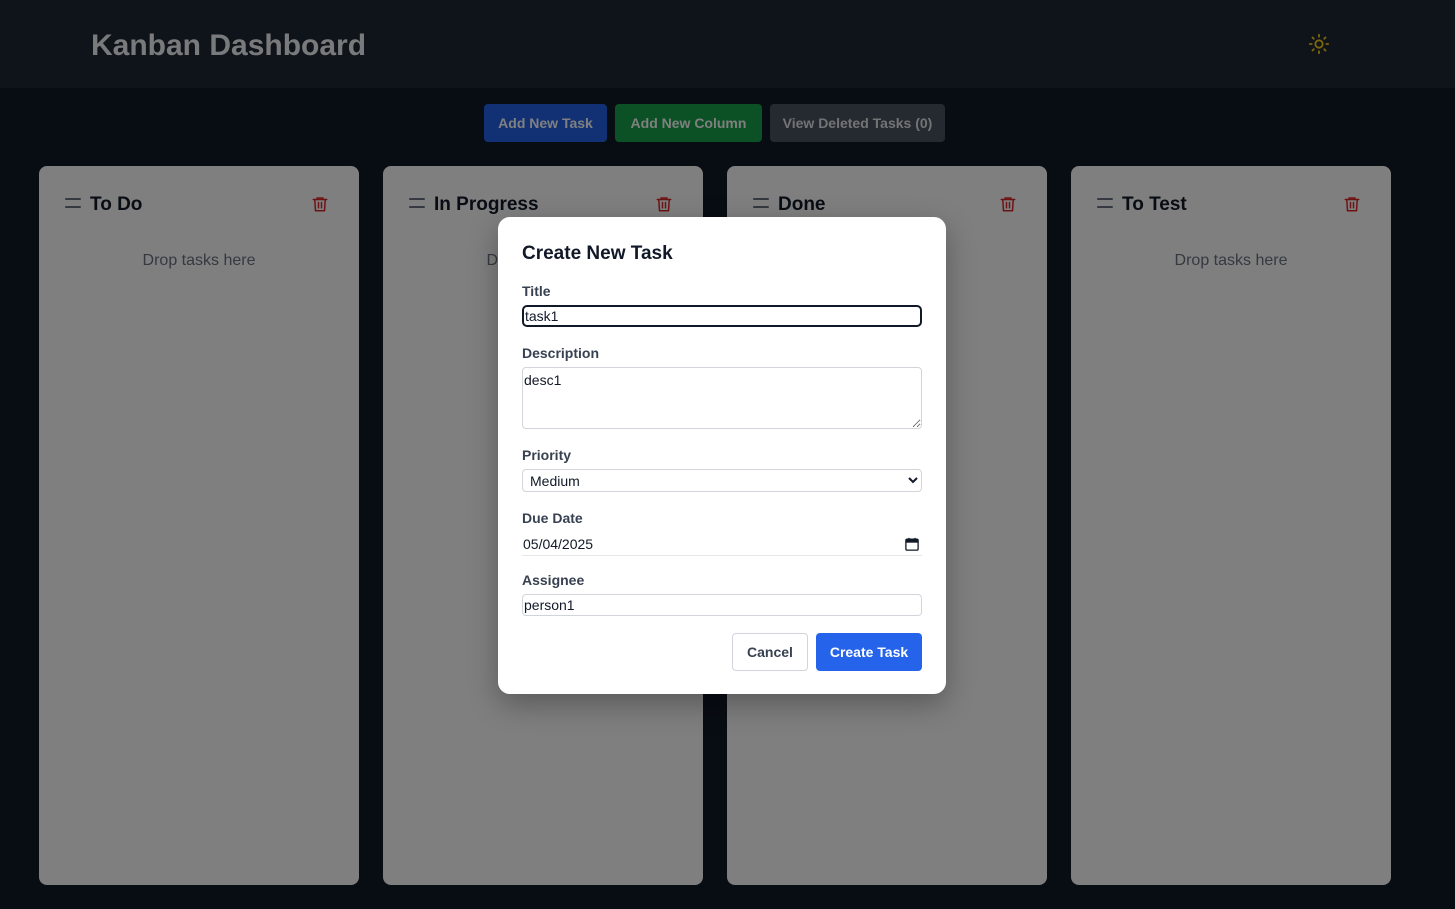 This screenshot has width=1455, height=909. I want to click on title-label: Title, so click(536, 291).